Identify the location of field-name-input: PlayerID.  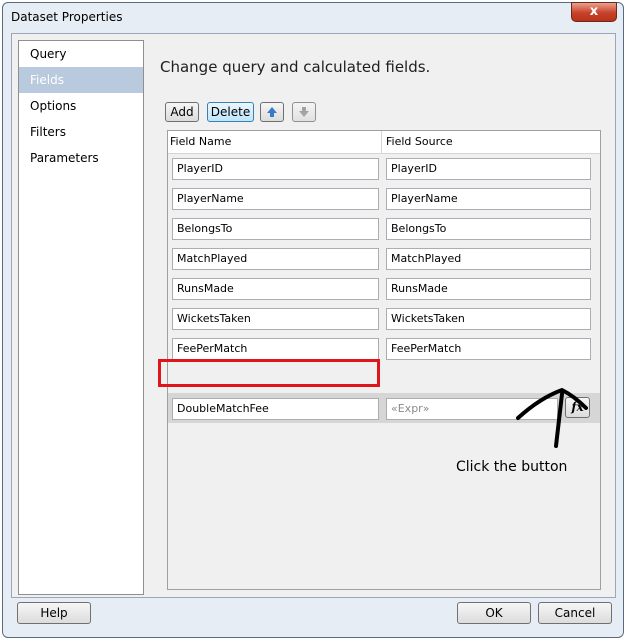
(275, 169).